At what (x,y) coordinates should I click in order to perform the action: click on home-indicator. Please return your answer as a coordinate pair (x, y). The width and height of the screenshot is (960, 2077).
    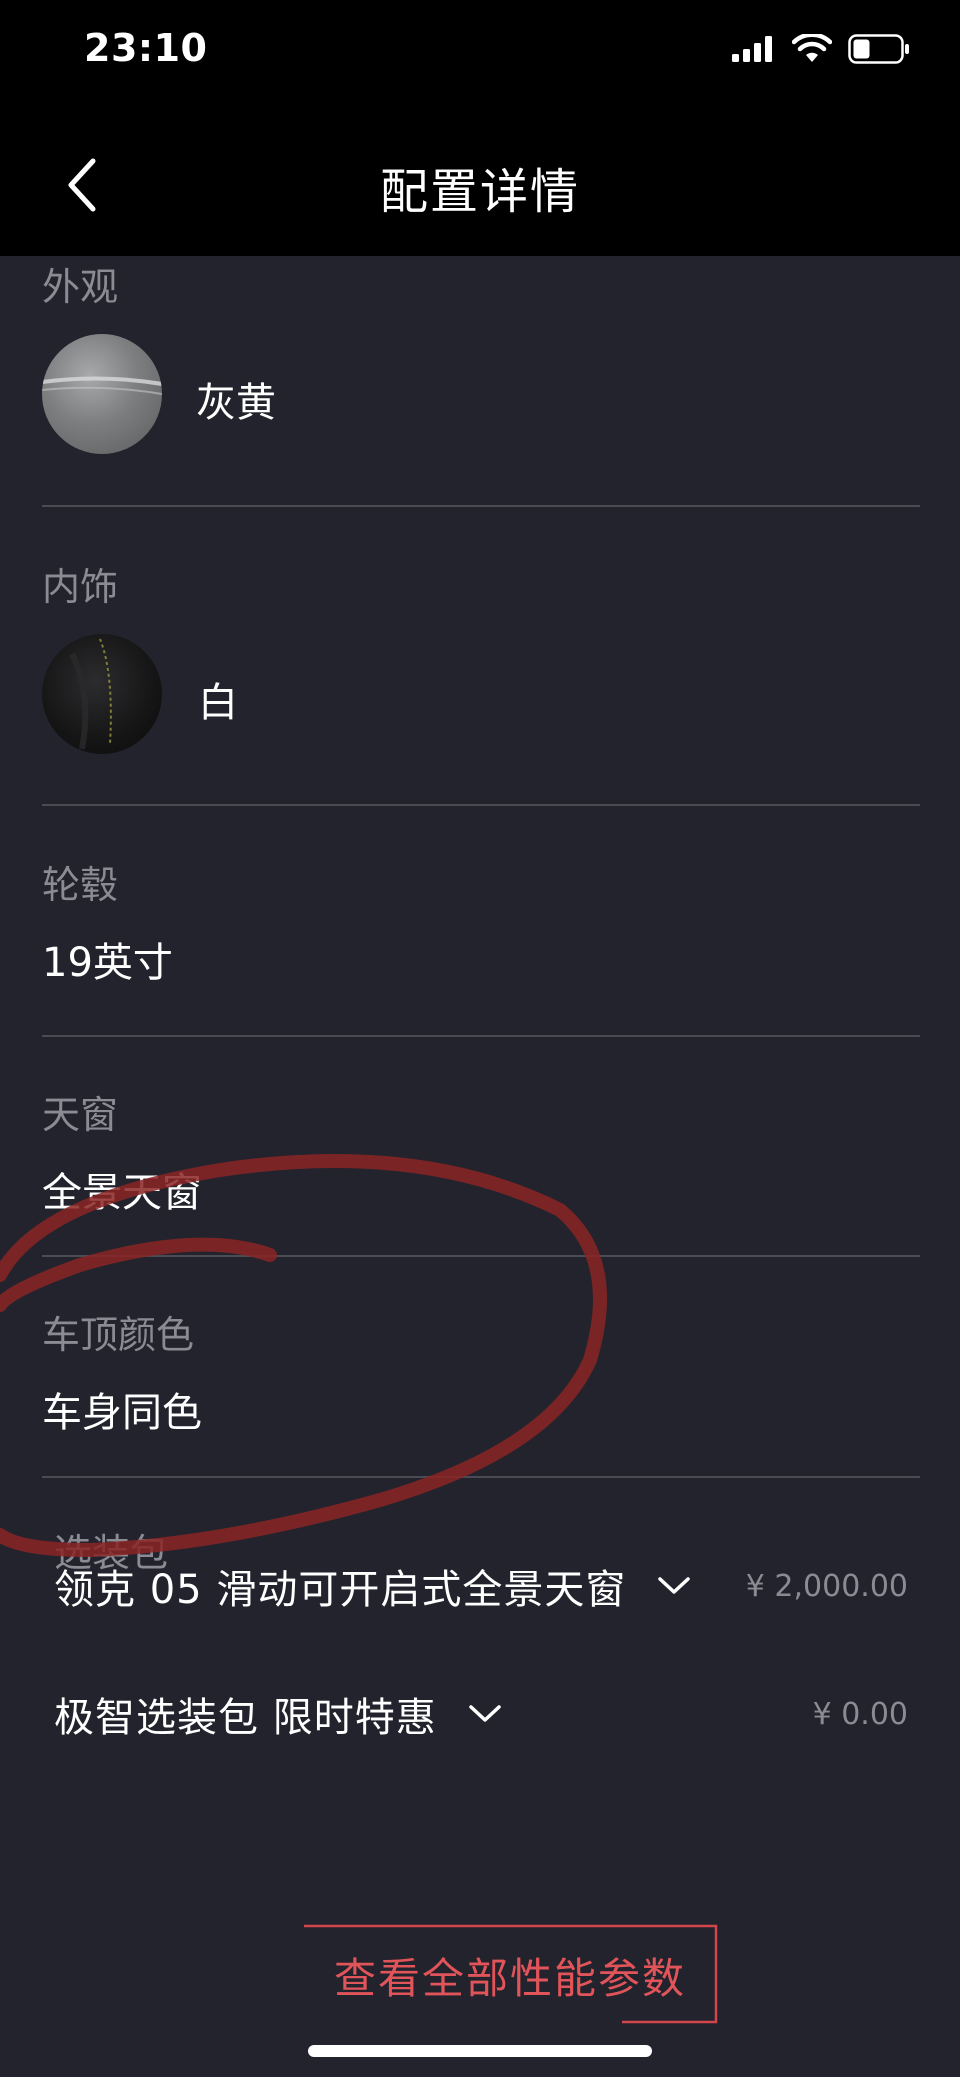
    Looking at the image, I should click on (480, 2051).